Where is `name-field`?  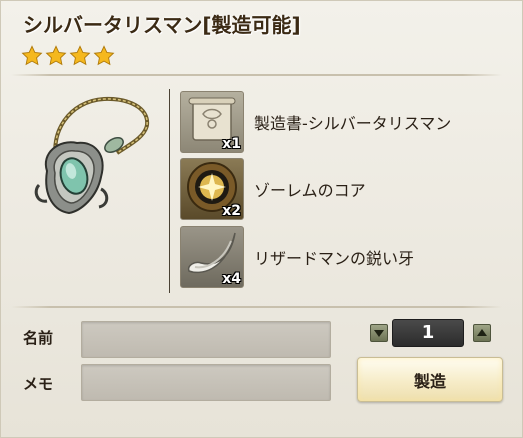 name-field is located at coordinates (206, 339).